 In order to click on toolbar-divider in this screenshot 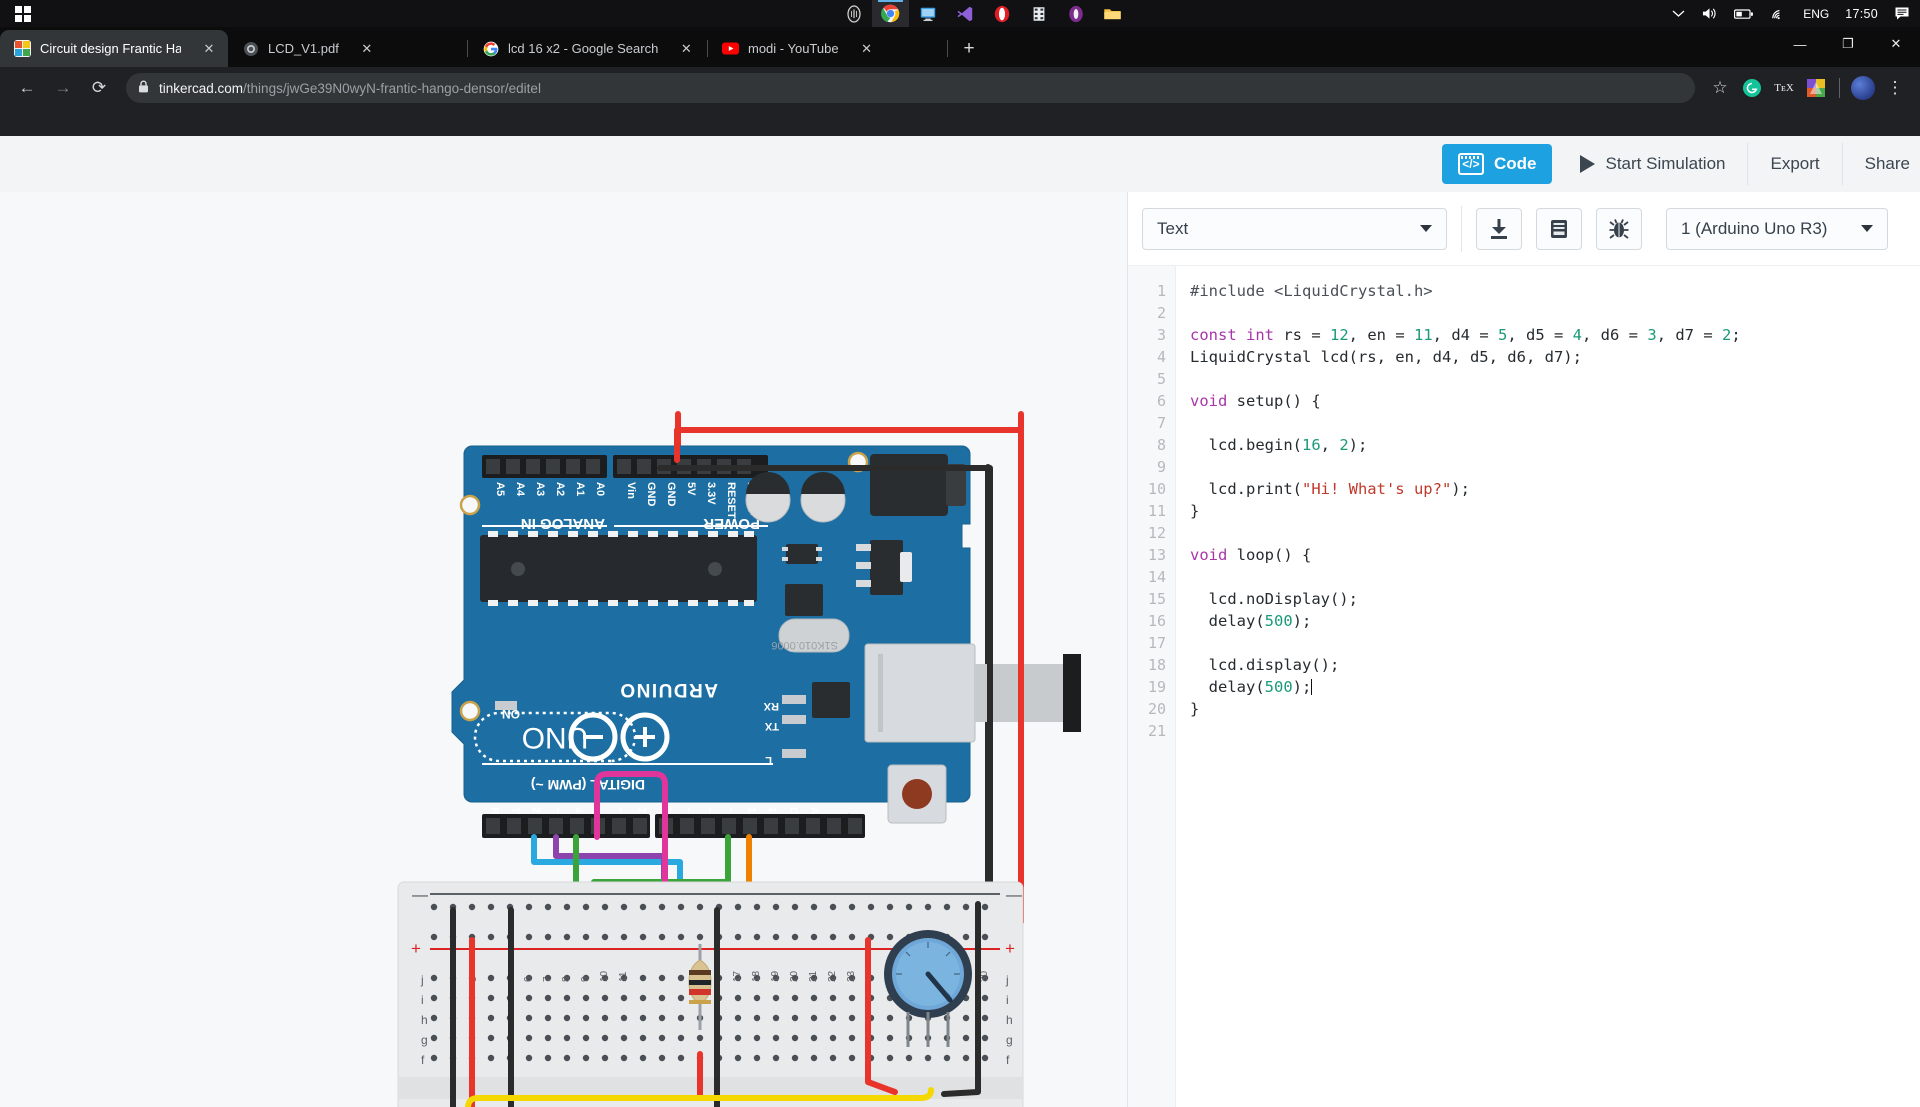, I will do `click(1842, 164)`.